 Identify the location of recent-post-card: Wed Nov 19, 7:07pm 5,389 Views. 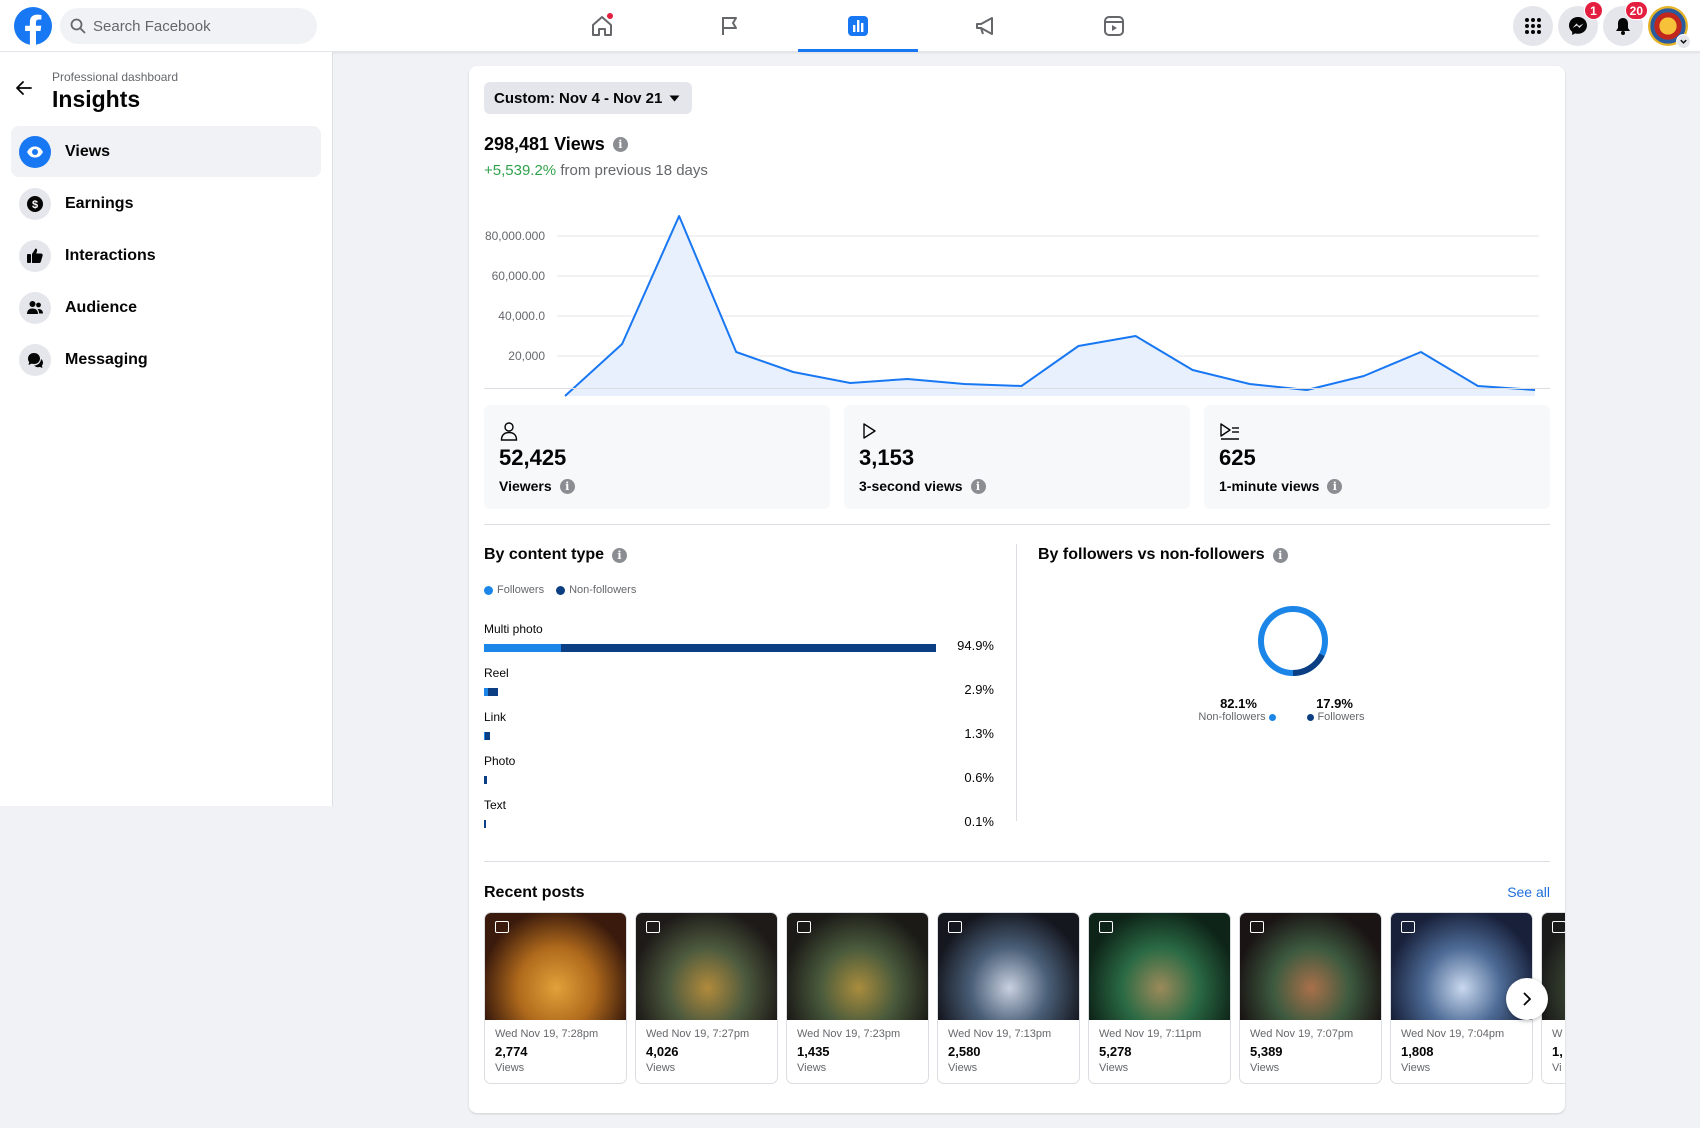
(1310, 998).